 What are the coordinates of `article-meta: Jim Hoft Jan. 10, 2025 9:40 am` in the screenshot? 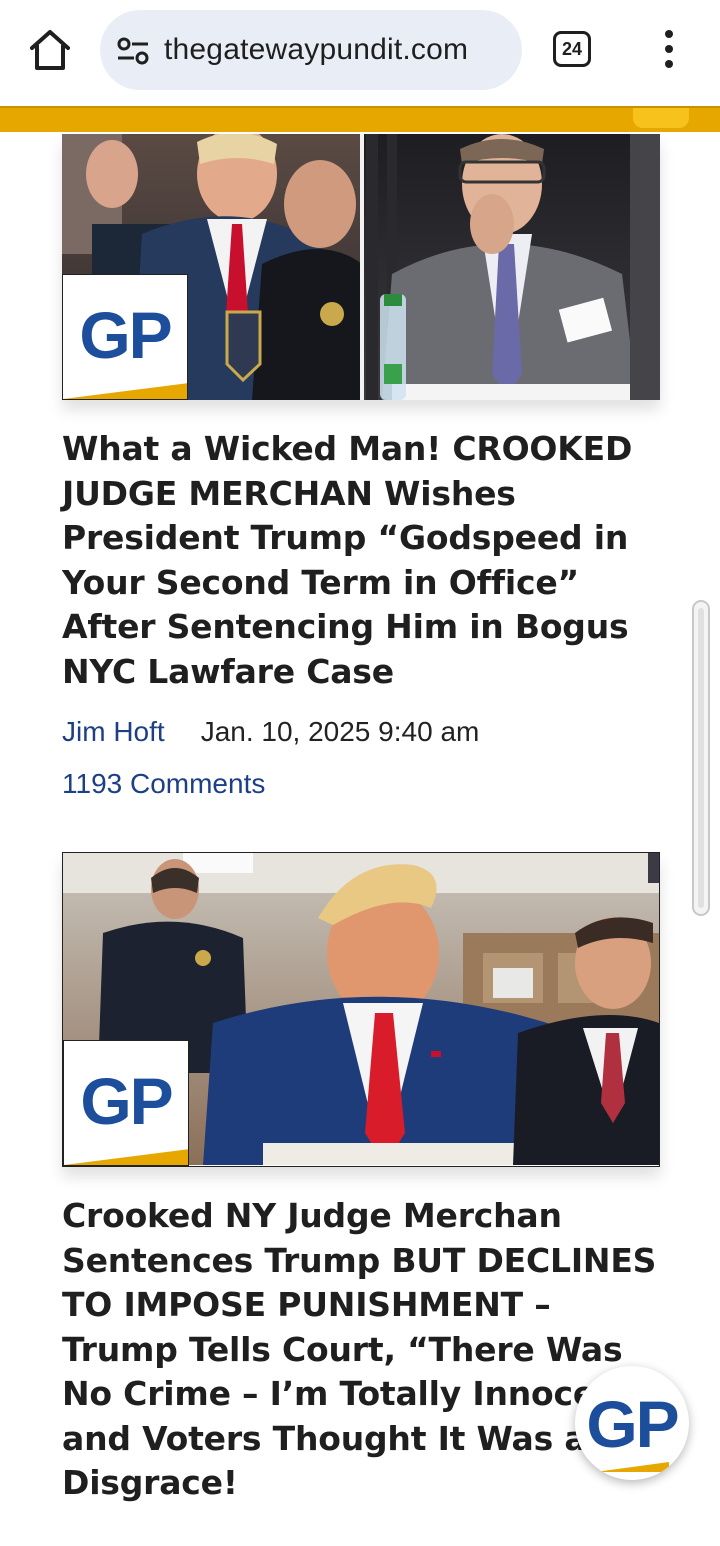 It's located at (361, 732).